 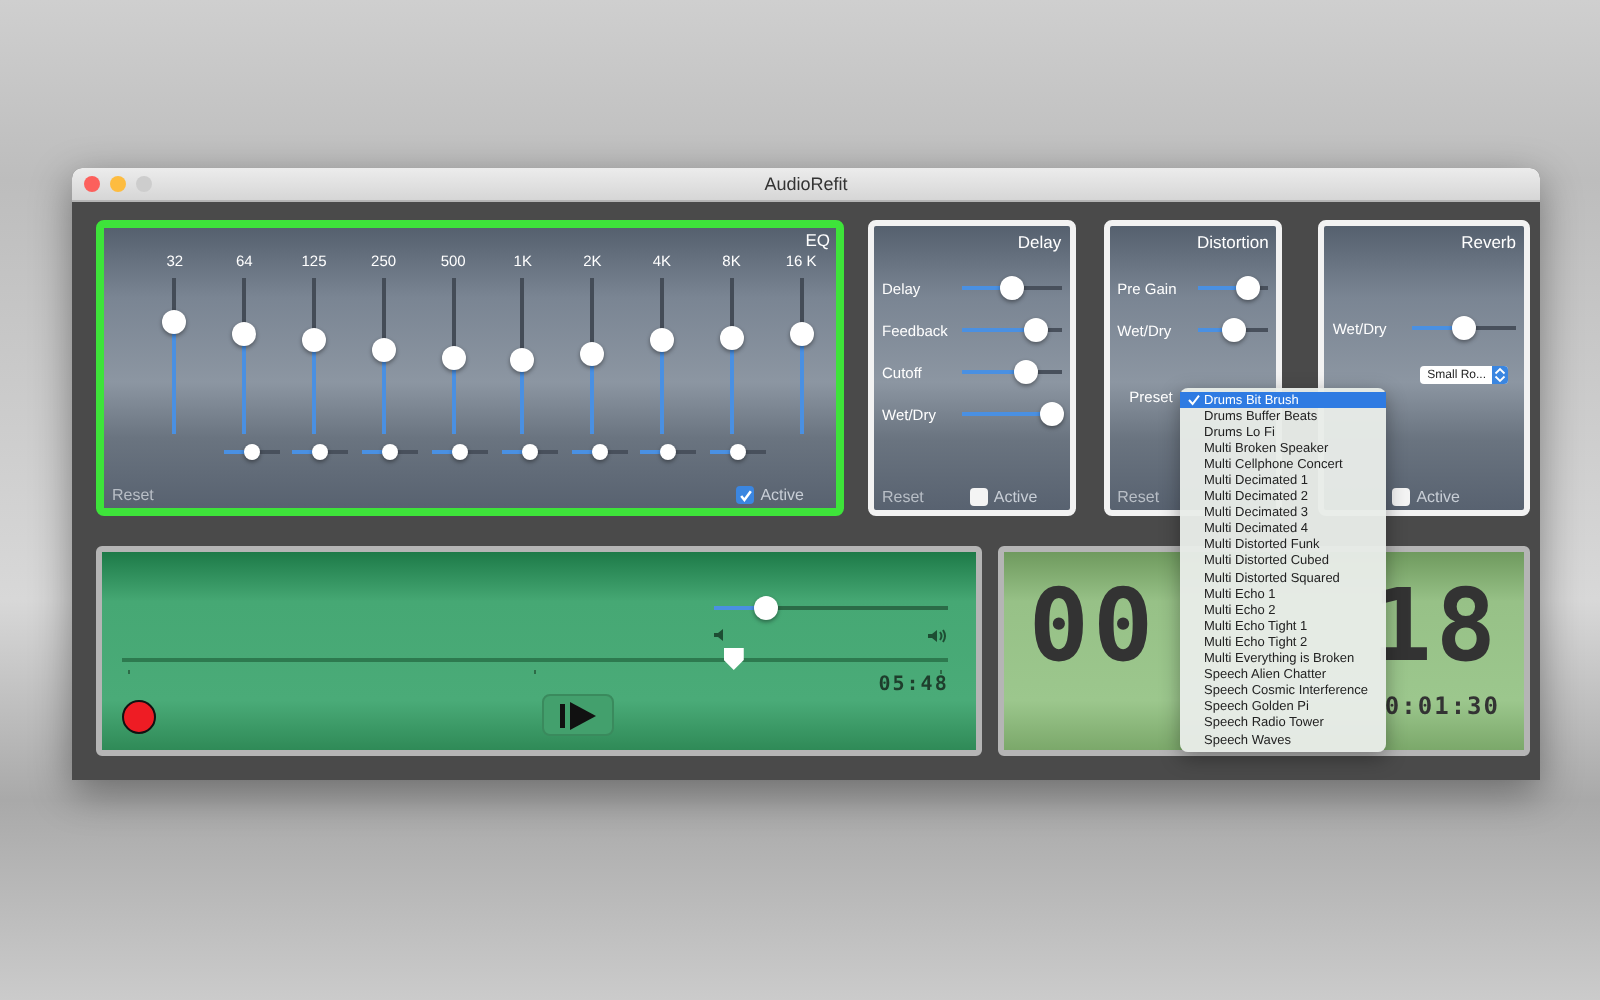 What do you see at coordinates (1488, 242) in the screenshot?
I see `panel-title: Reverb` at bounding box center [1488, 242].